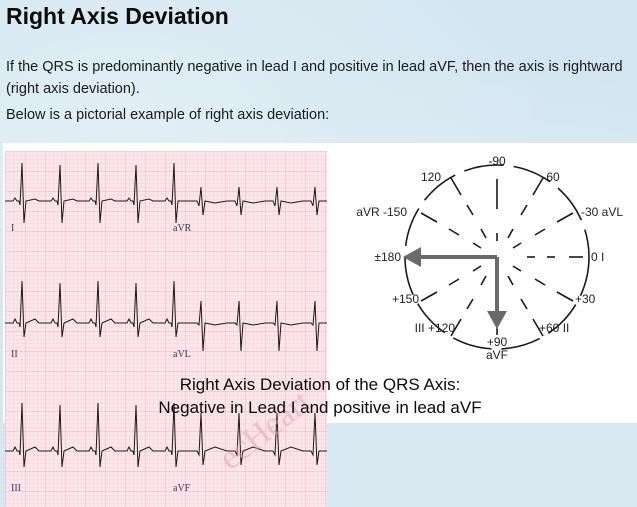 The height and width of the screenshot is (507, 637). Describe the element at coordinates (16, 488) in the screenshot. I see `lead-label-iii: III` at that location.